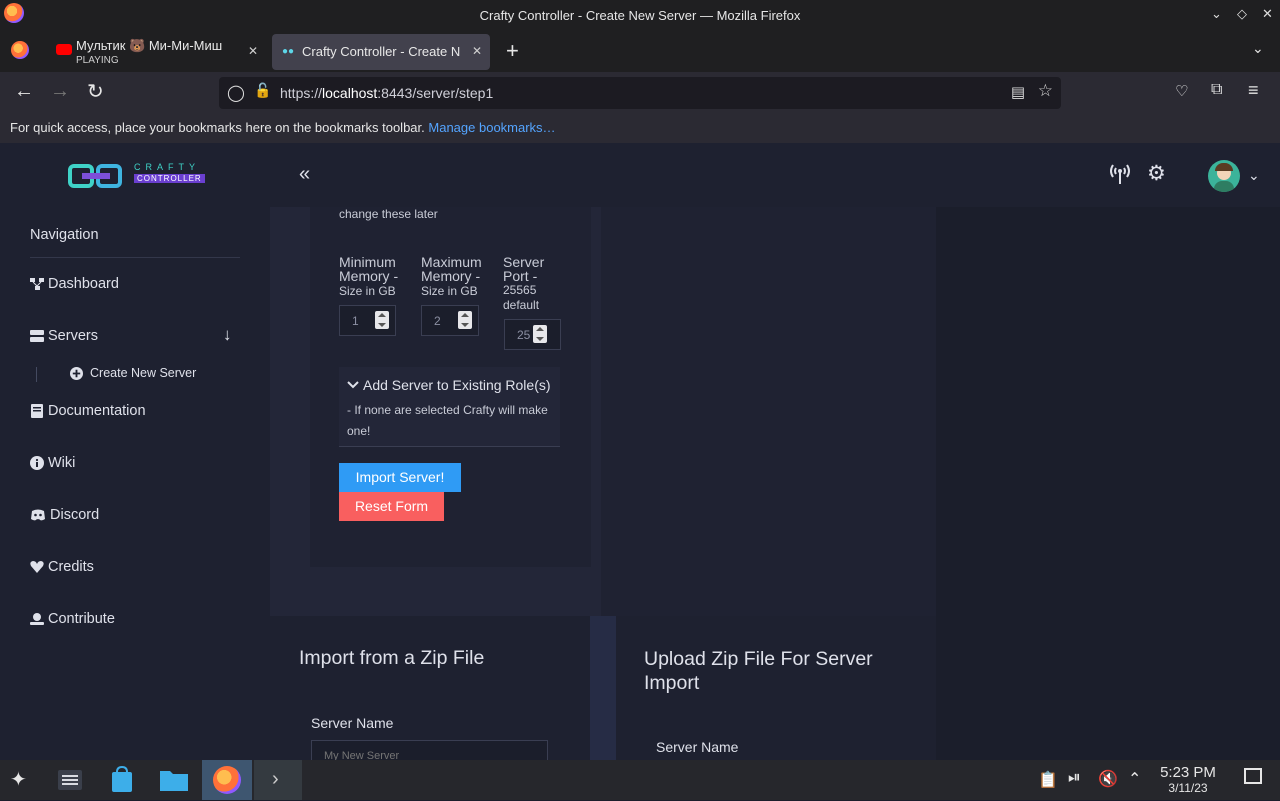 The height and width of the screenshot is (801, 1280). What do you see at coordinates (451, 276) in the screenshot?
I see `max-memory-label: Maximum Memory - Size in GB` at bounding box center [451, 276].